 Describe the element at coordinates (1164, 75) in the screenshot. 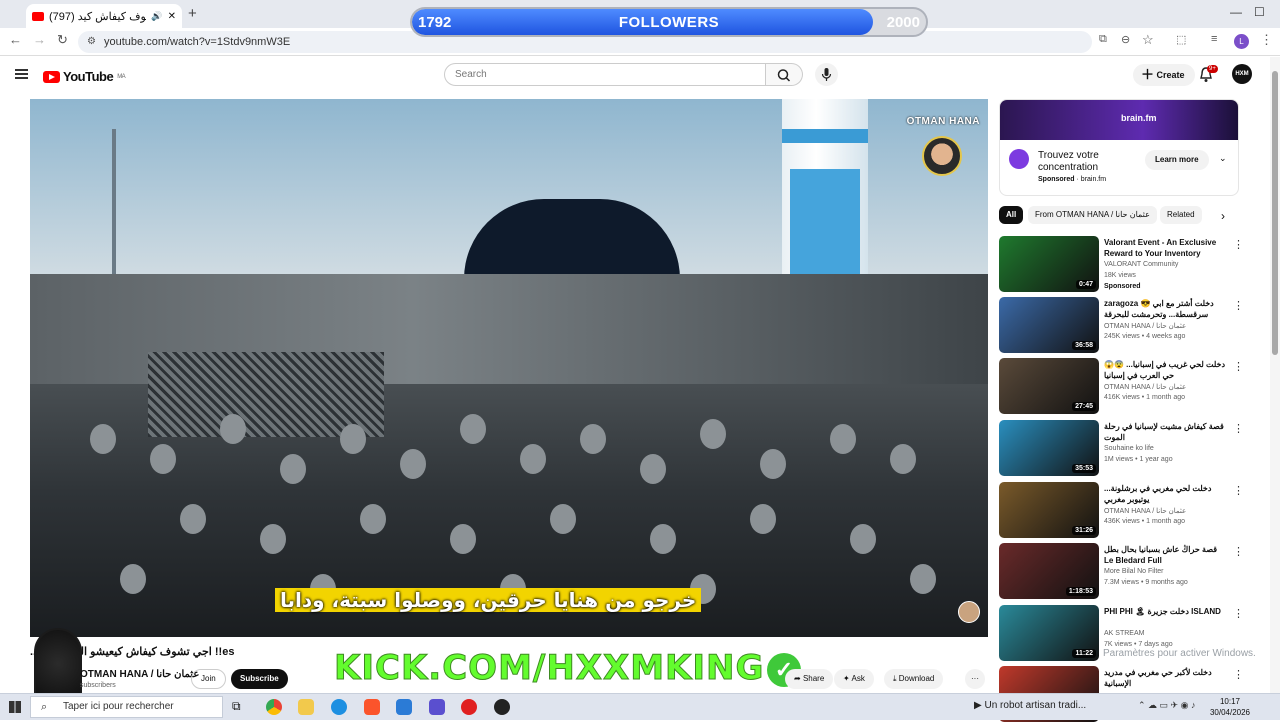

I see `create-button: ＋ Create` at that location.